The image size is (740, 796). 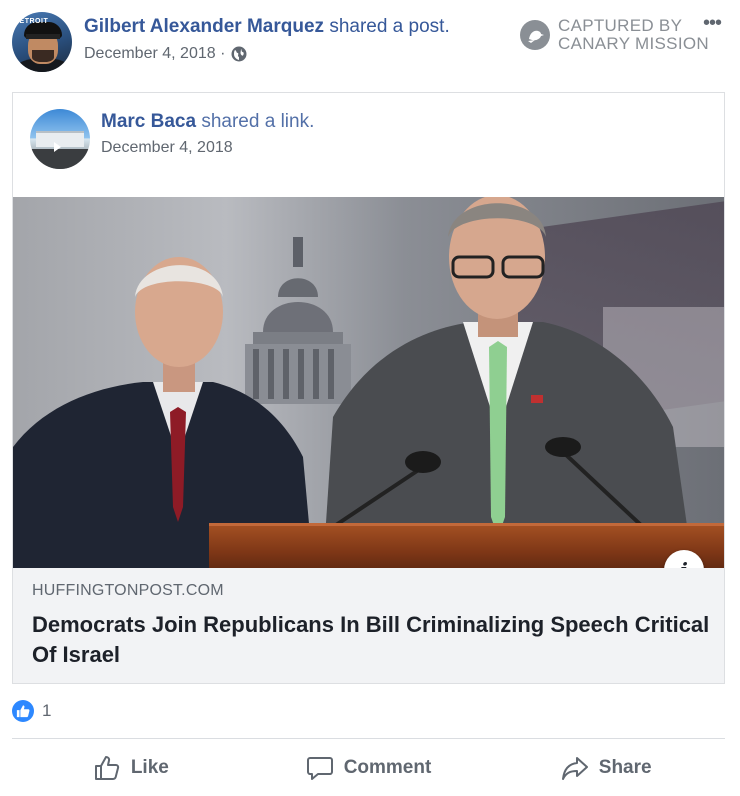 What do you see at coordinates (488, 483) in the screenshot?
I see `microphones-graphic` at bounding box center [488, 483].